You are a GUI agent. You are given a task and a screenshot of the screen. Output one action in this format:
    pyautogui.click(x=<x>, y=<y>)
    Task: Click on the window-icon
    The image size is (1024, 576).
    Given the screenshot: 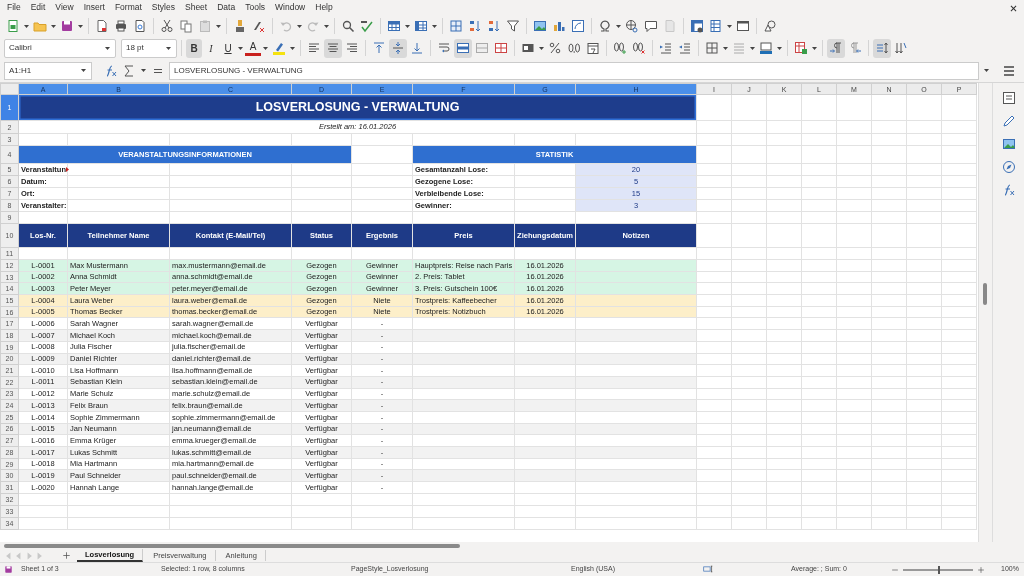 What is the action you would take?
    pyautogui.click(x=743, y=26)
    